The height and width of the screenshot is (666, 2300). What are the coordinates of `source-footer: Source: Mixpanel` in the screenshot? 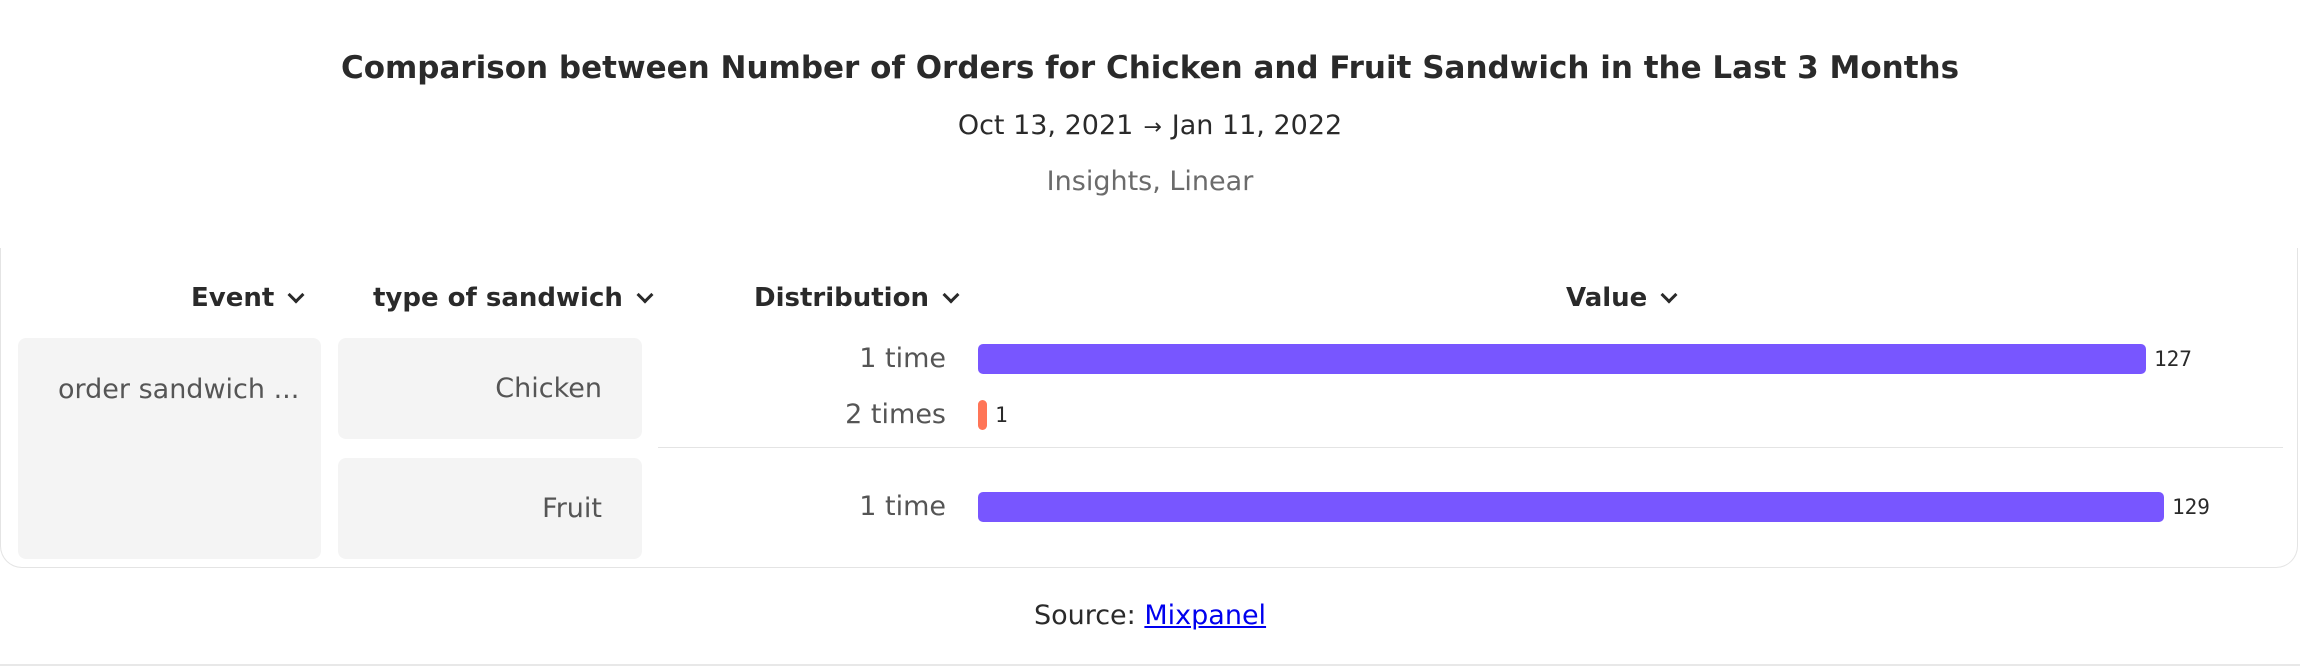 It's located at (1150, 616).